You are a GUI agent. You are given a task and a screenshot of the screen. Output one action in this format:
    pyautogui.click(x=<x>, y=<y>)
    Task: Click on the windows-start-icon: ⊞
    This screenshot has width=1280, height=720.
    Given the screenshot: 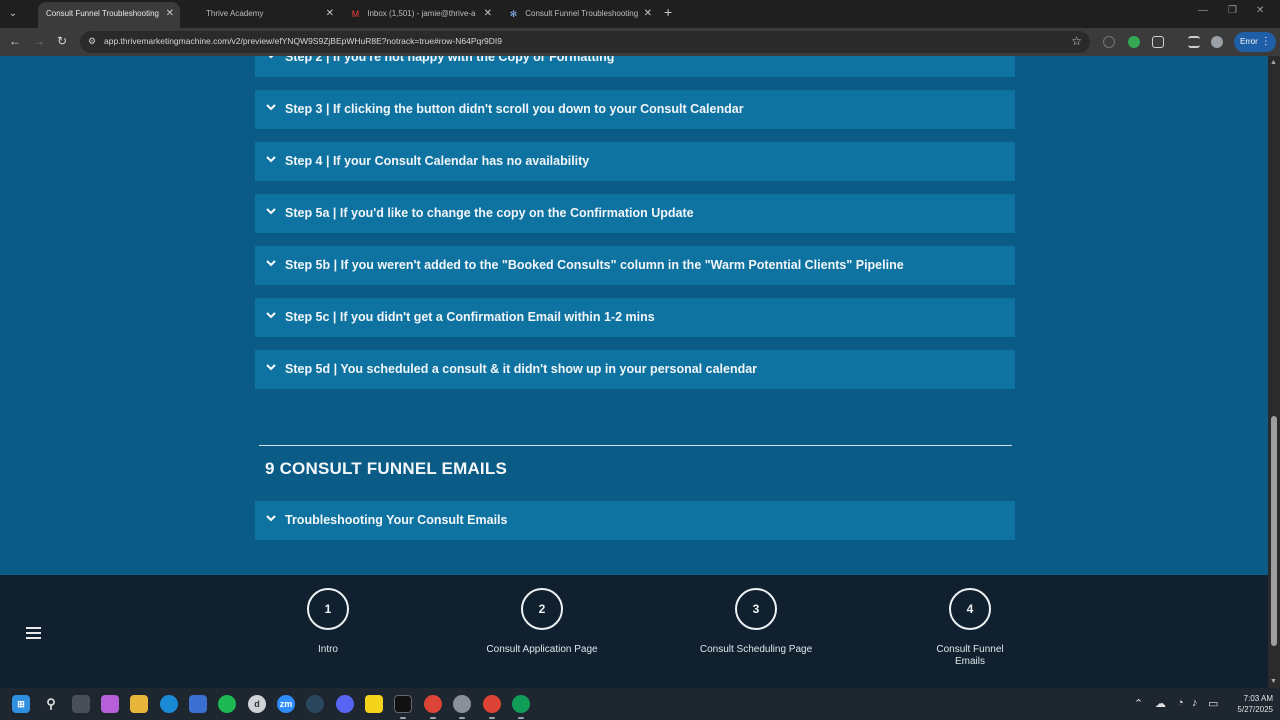 What is the action you would take?
    pyautogui.click(x=21, y=704)
    